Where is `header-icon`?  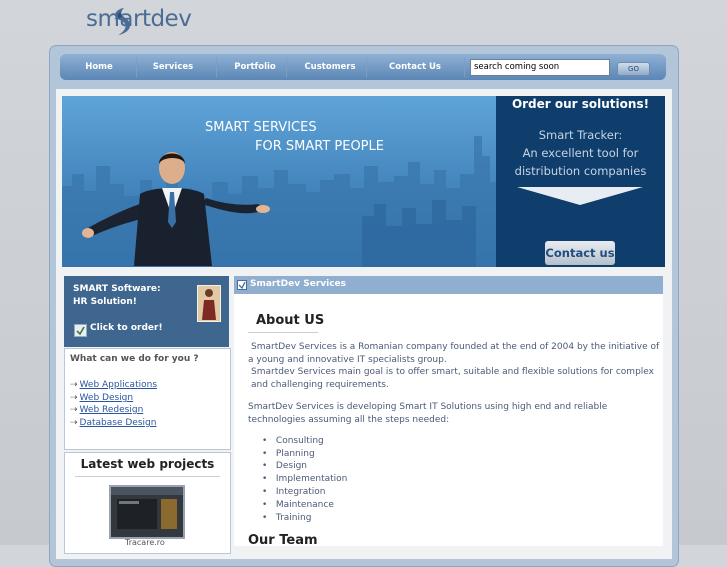
header-icon is located at coordinates (242, 285).